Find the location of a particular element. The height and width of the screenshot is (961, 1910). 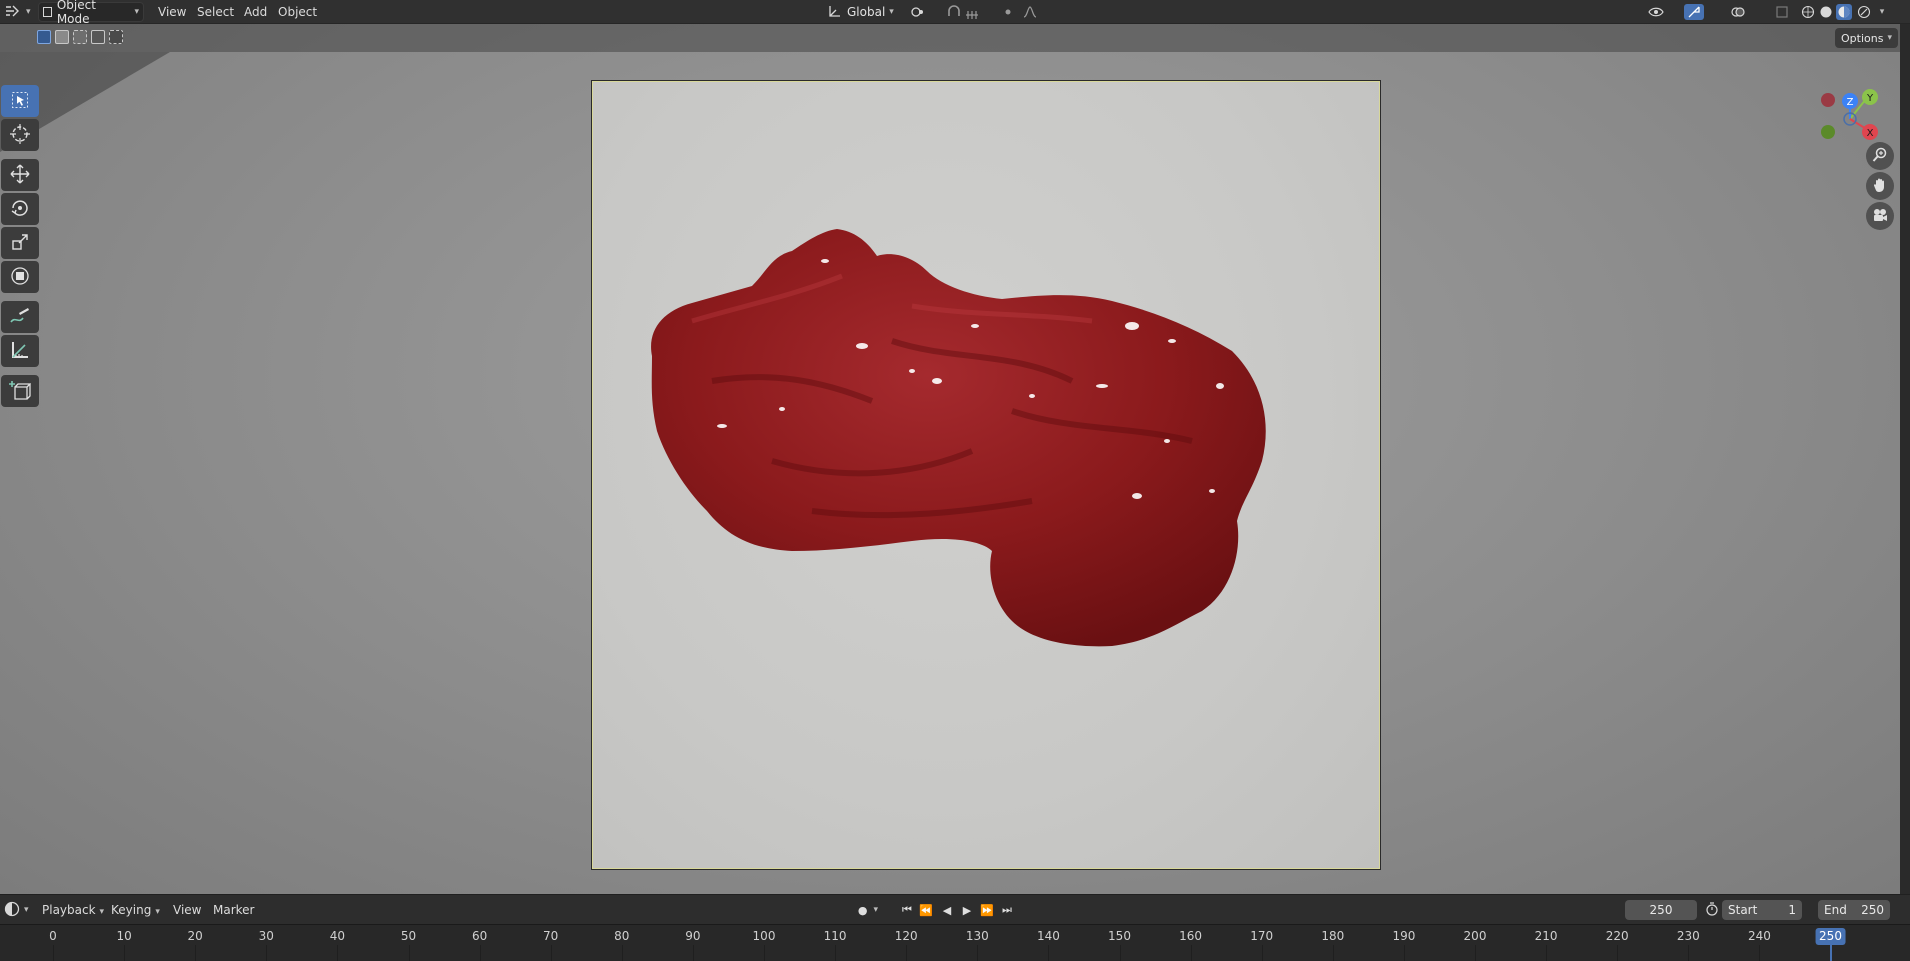

rendered-shading-icon is located at coordinates (1864, 12).